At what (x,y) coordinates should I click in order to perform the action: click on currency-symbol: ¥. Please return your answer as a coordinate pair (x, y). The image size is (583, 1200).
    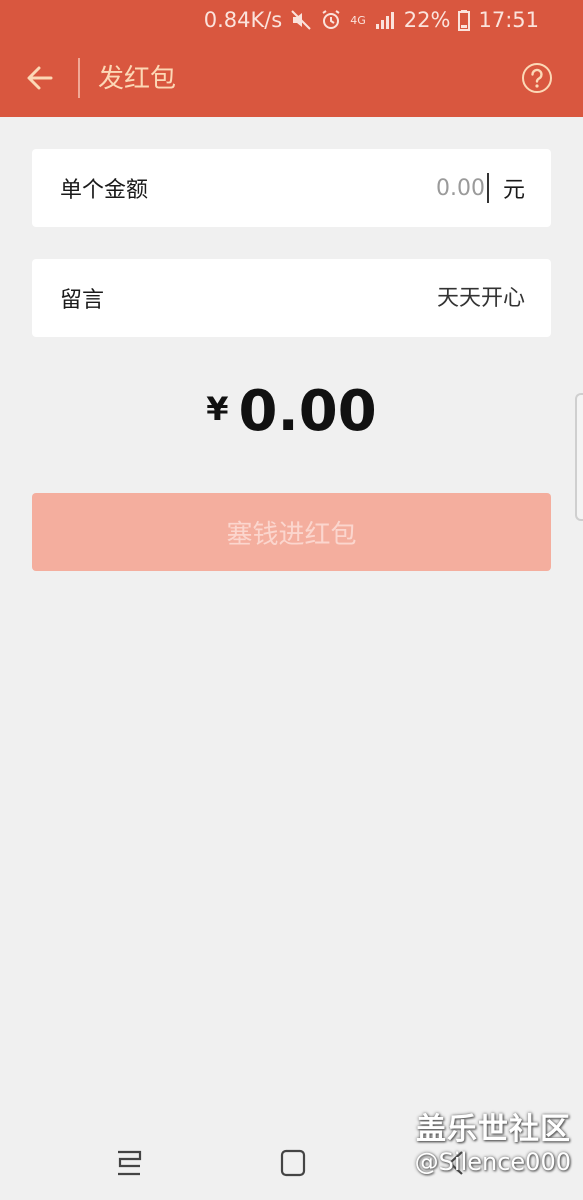
    Looking at the image, I should click on (217, 409).